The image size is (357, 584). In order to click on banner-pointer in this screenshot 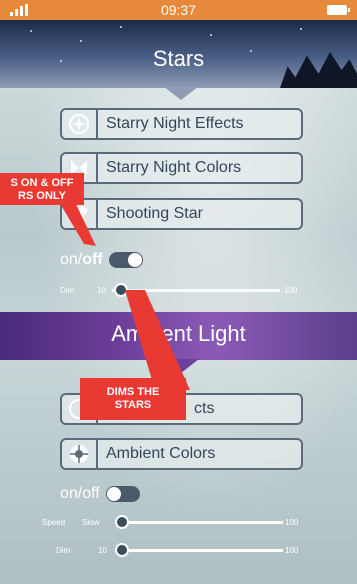, I will do `click(181, 93)`.